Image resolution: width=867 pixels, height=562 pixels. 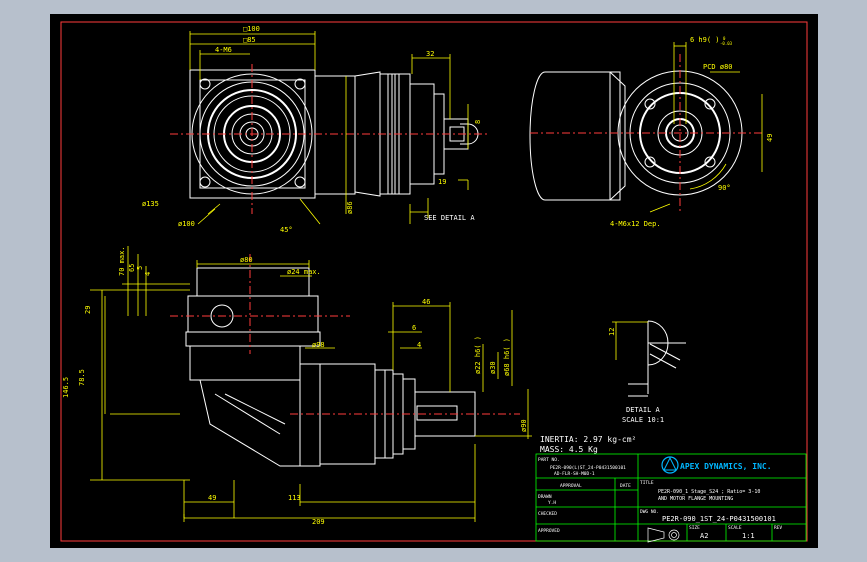 I want to click on dim-dia-86: ø86, so click(x=350, y=207).